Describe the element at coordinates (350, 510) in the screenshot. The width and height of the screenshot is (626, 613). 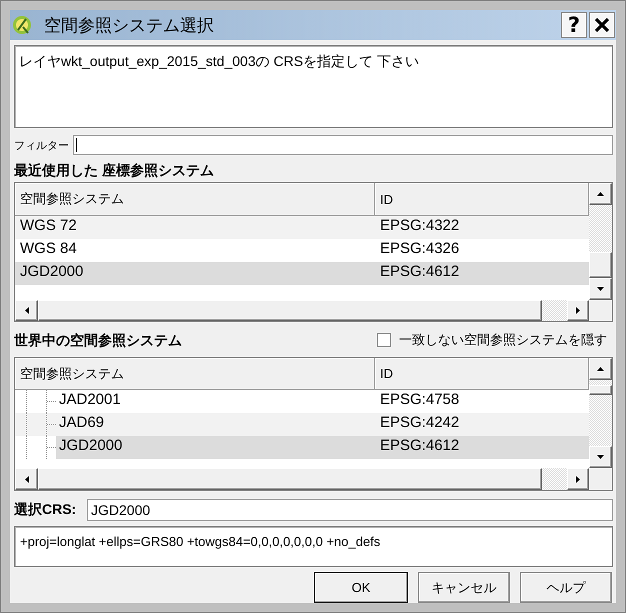
I see `selected-crs-field: JGD2000` at that location.